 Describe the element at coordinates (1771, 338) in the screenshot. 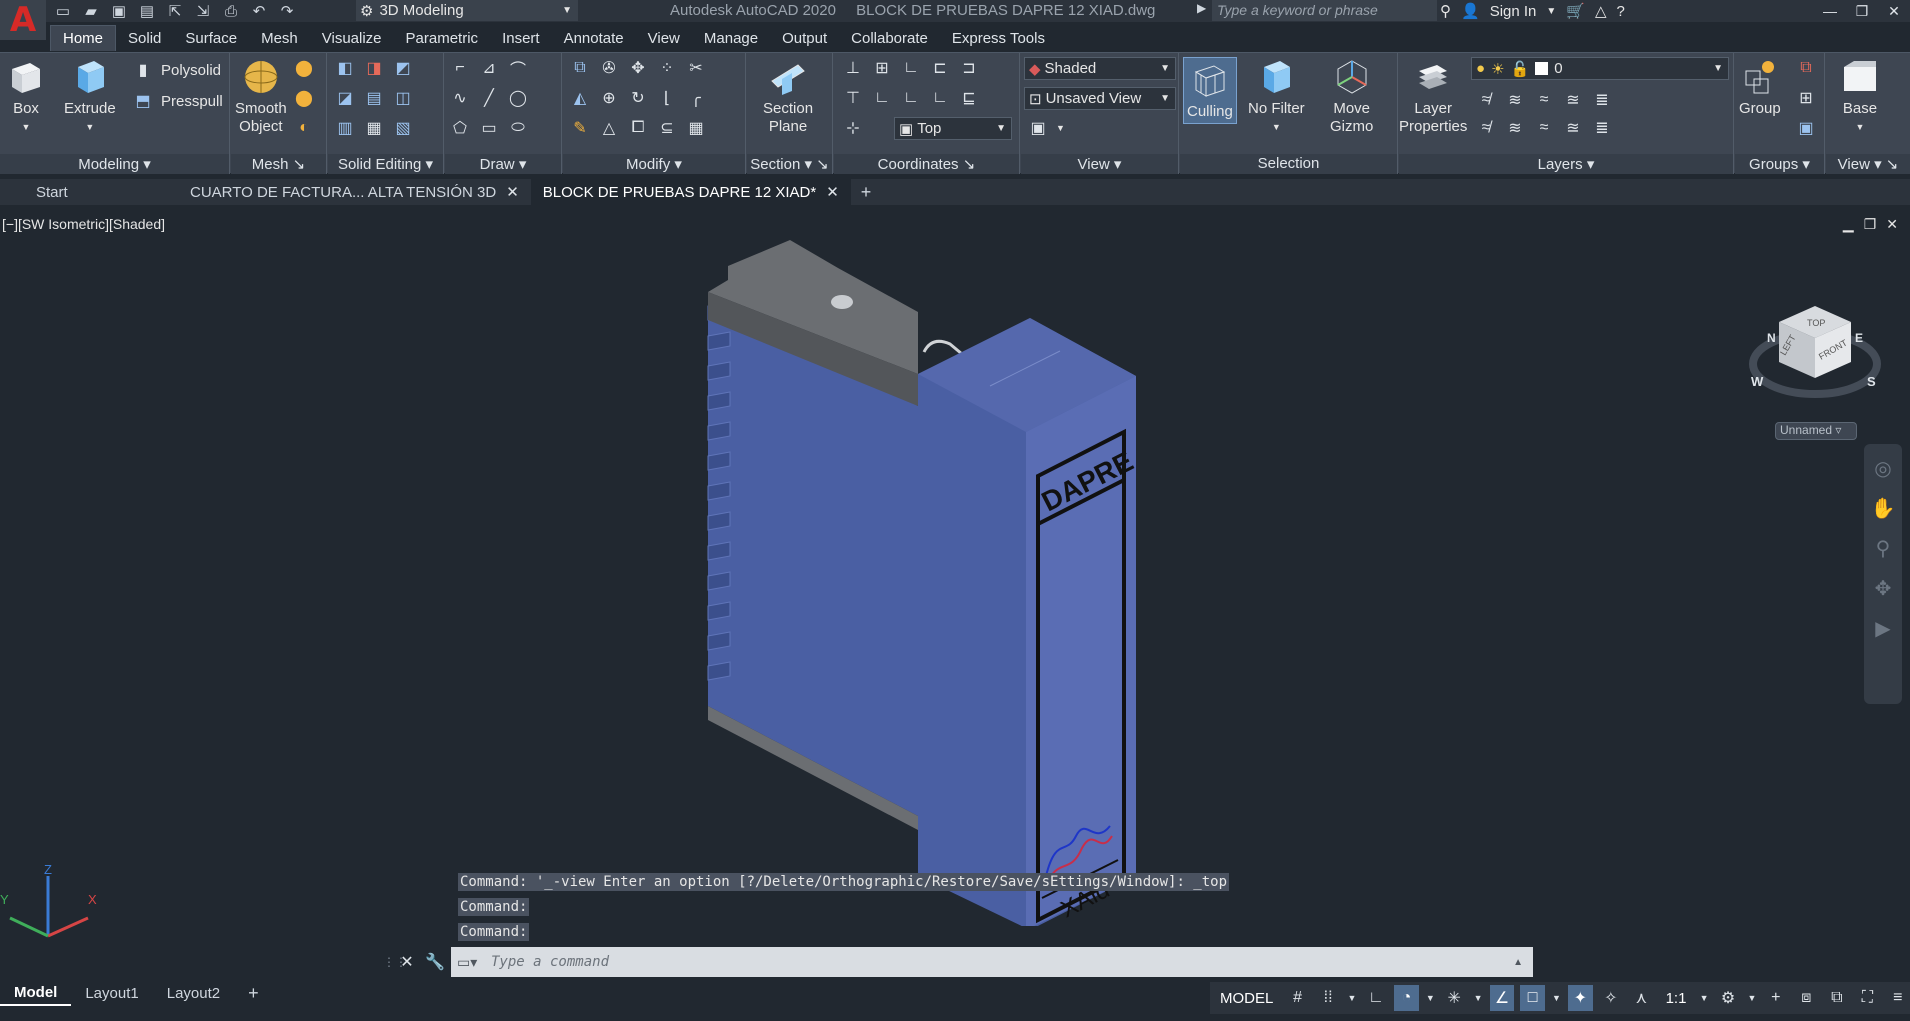

I see `compass-n: N` at that location.